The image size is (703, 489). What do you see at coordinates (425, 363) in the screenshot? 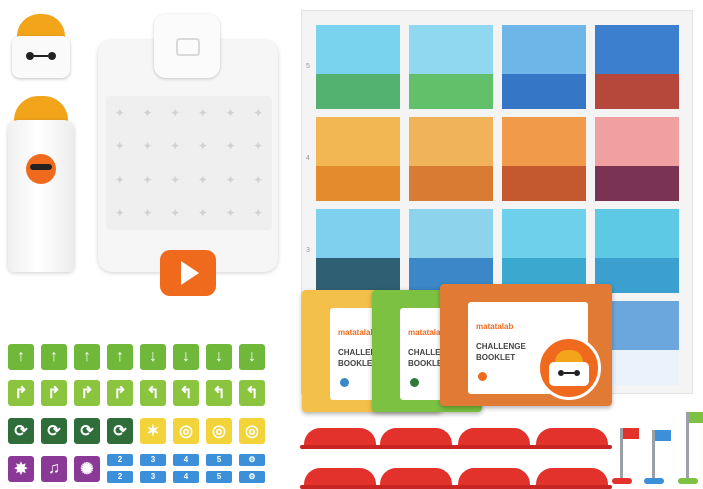
I see `booklet-title-line2: BOOKLE` at bounding box center [425, 363].